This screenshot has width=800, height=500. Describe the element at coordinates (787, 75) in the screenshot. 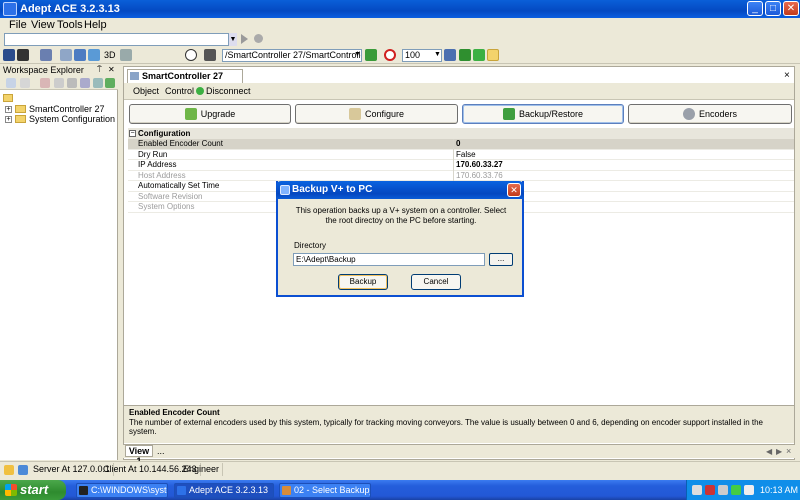

I see `close-document-icon: ×` at that location.